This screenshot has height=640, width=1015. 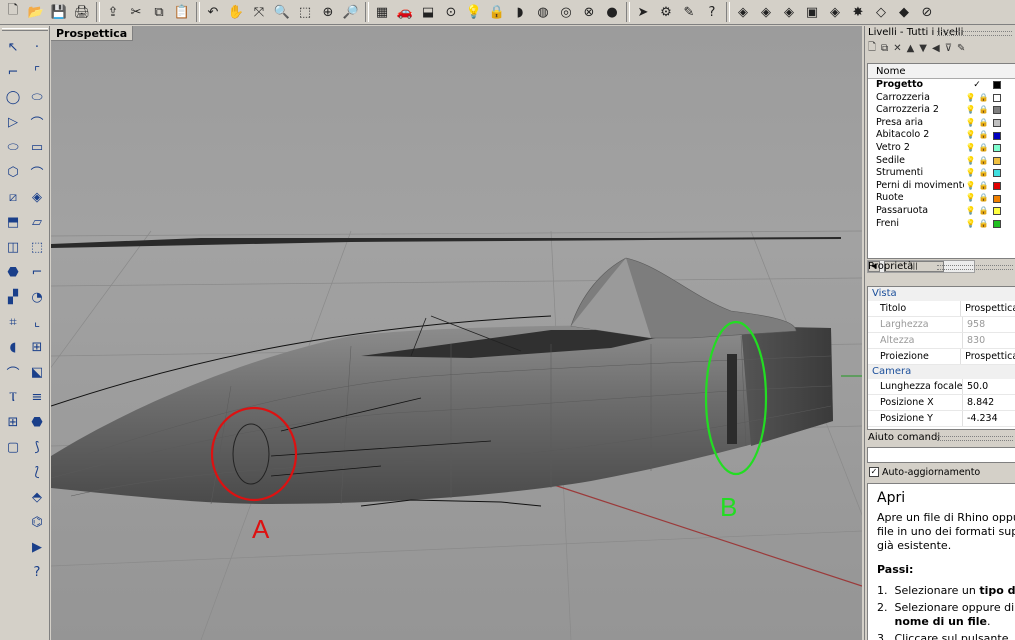 What do you see at coordinates (37, 522) in the screenshot?
I see `left-tool-col2-20-icon: ⌬` at bounding box center [37, 522].